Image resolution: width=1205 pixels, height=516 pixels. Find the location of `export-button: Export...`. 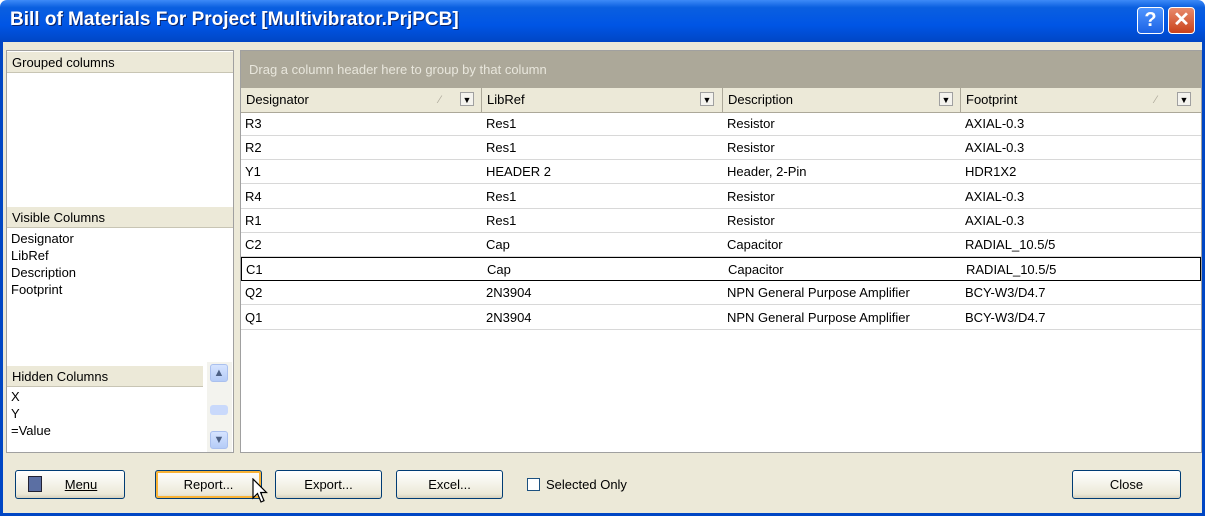

export-button: Export... is located at coordinates (328, 484).